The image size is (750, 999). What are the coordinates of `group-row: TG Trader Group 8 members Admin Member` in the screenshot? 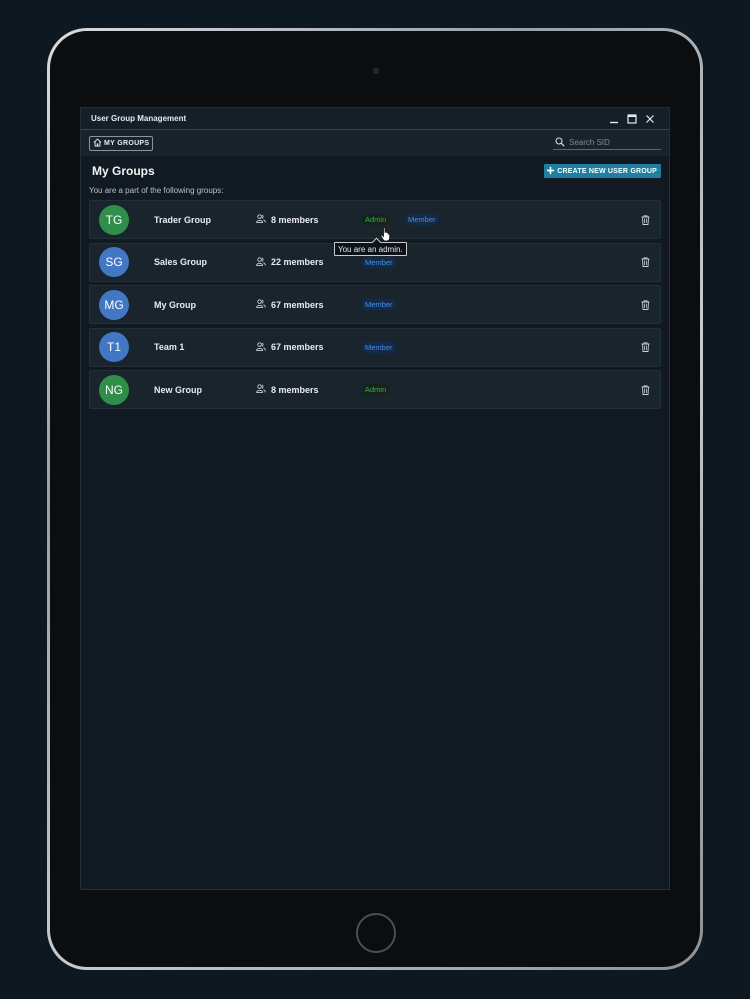 It's located at (375, 219).